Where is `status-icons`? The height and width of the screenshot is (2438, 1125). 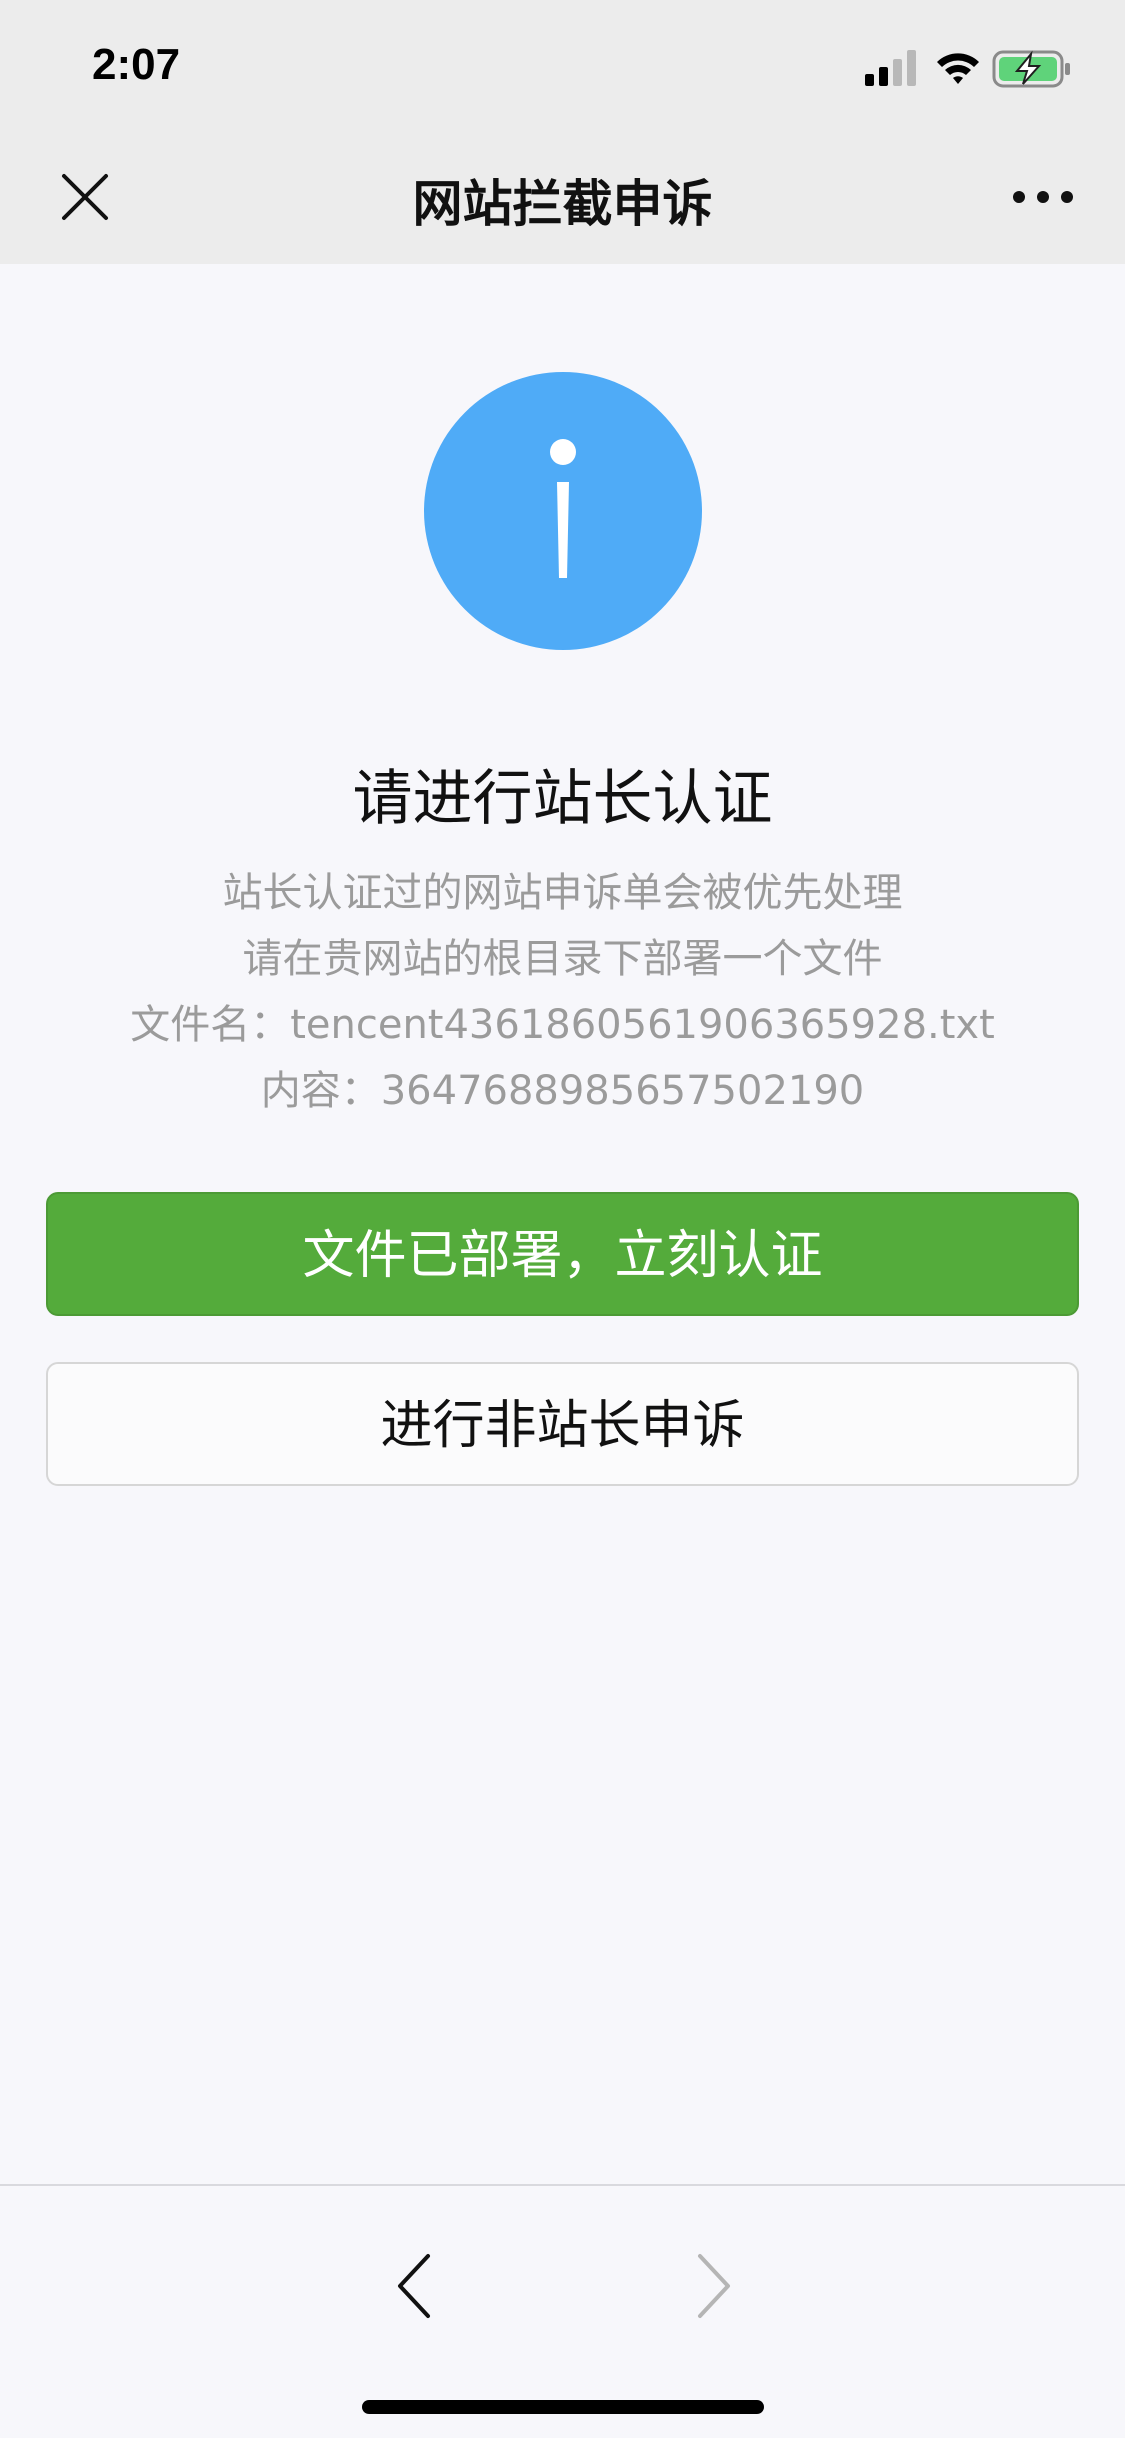
status-icons is located at coordinates (975, 68).